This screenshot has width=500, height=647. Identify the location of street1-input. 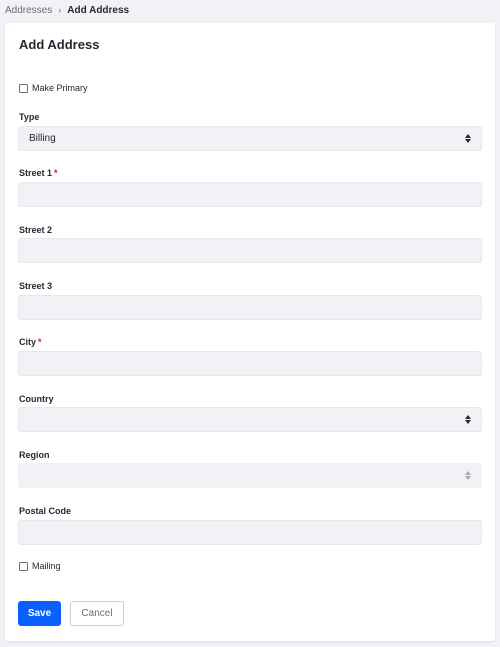
(250, 194).